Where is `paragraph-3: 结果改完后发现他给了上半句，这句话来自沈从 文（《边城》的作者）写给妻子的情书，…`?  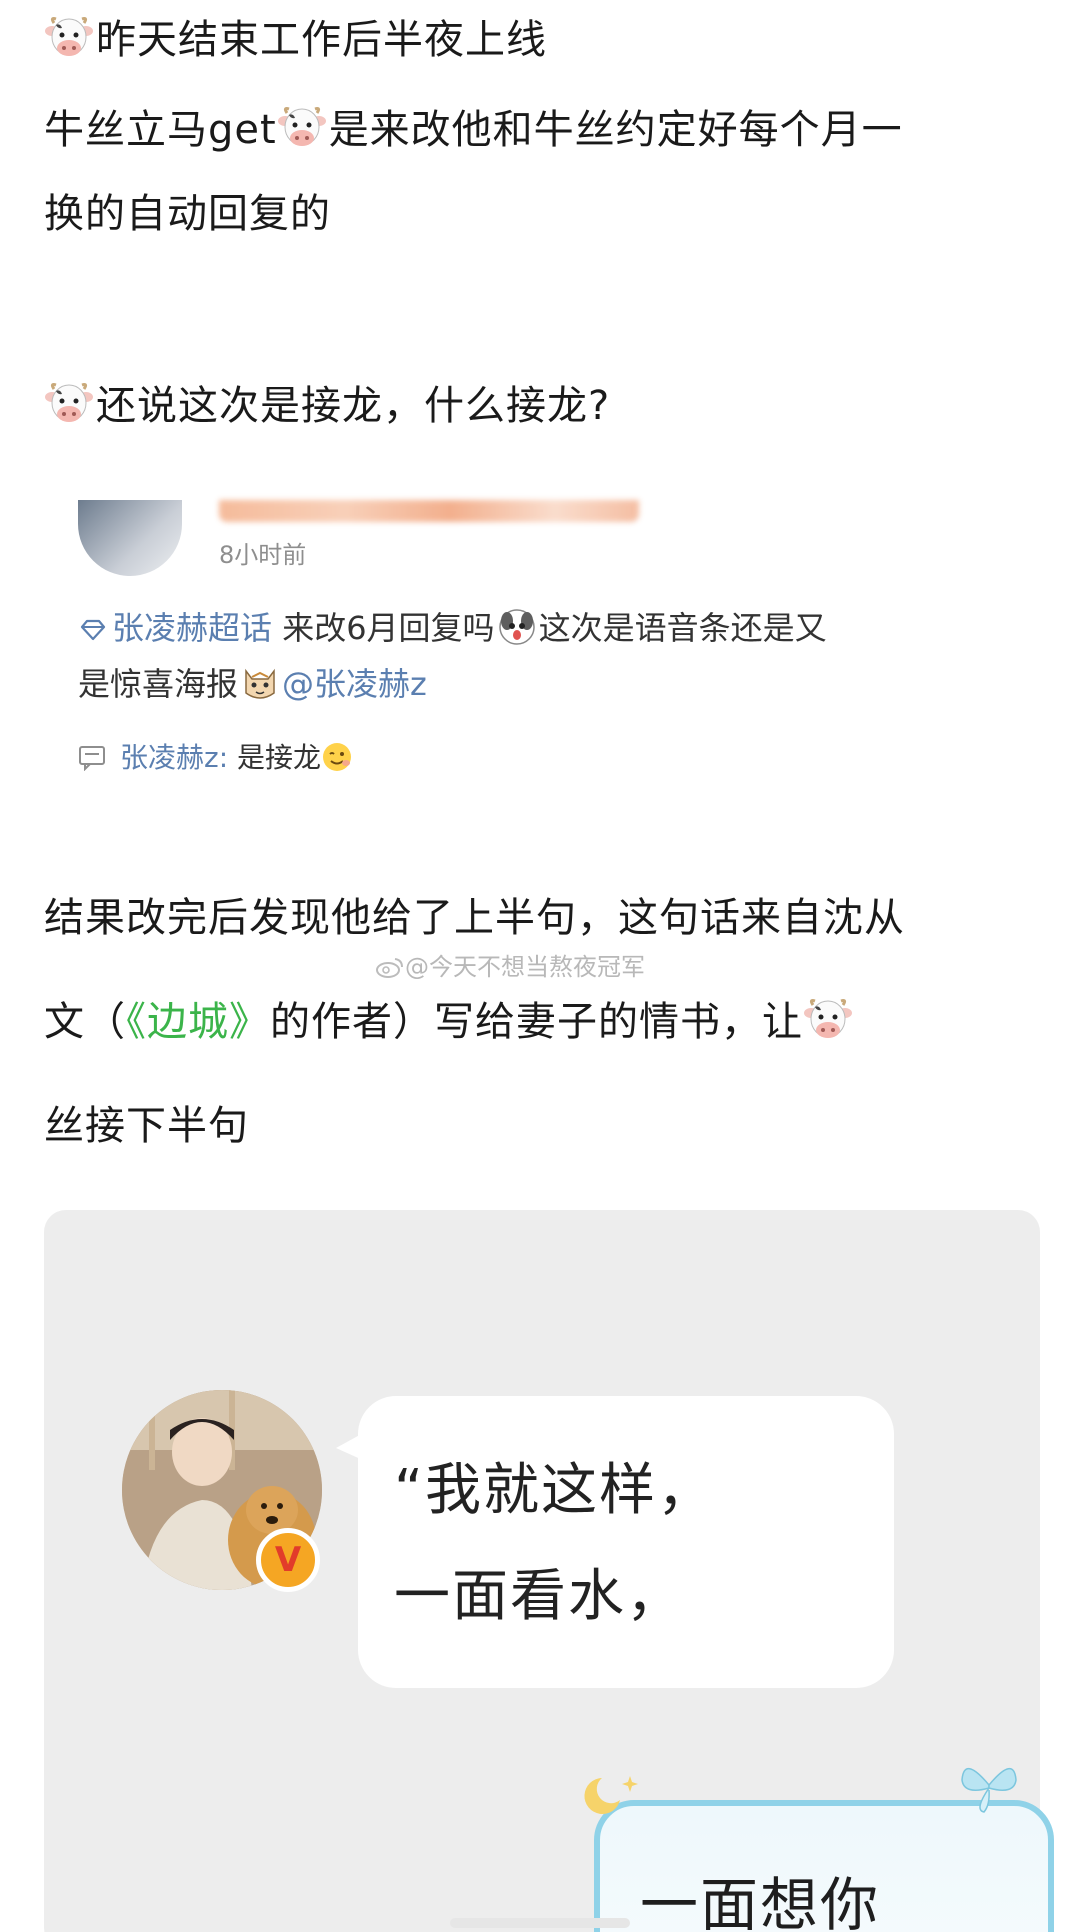 paragraph-3: 结果改完后发现他给了上半句，这句话来自沈从 文（《边城》的作者）写给妻子的情书，… is located at coordinates (544, 1022).